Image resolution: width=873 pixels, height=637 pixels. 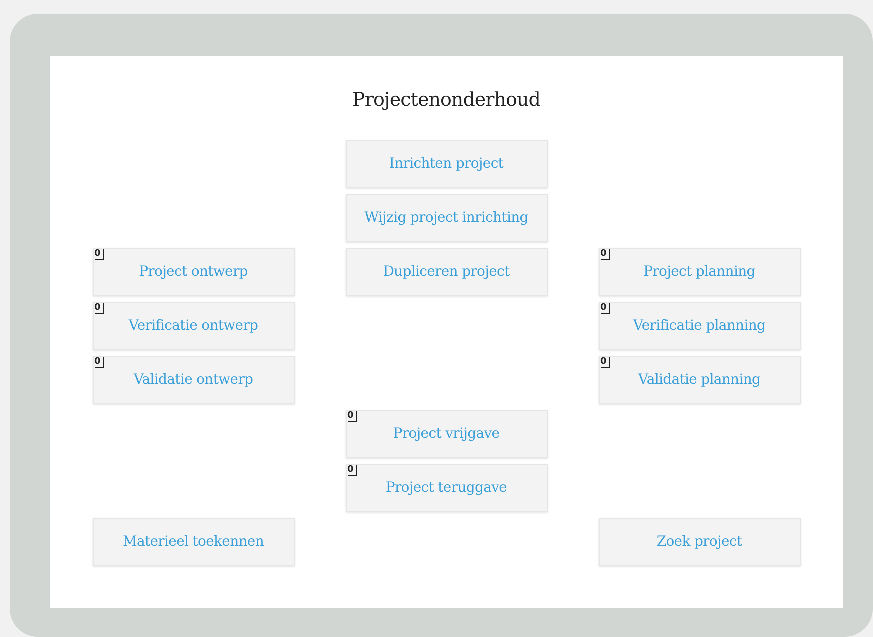 I want to click on menu-button: Materieel toekennen, so click(x=193, y=542).